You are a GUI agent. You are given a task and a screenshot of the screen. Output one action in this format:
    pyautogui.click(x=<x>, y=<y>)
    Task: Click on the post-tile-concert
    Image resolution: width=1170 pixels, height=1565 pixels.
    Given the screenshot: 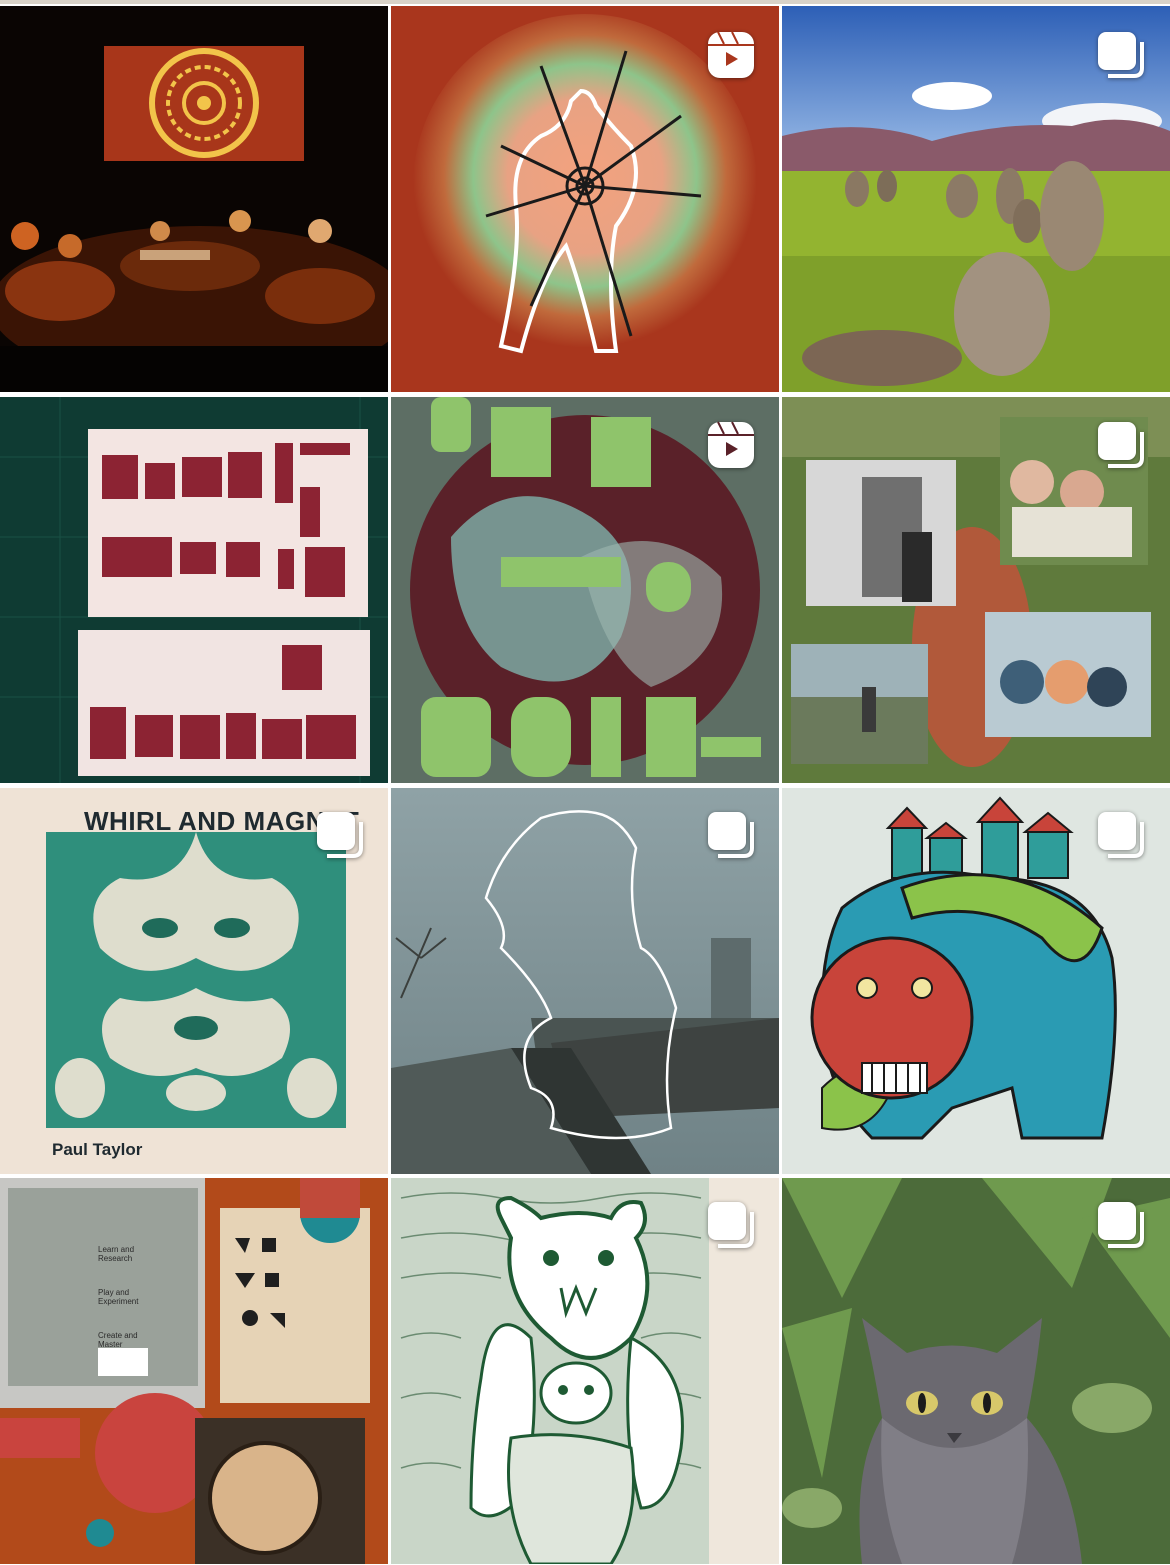 What is the action you would take?
    pyautogui.click(x=194, y=199)
    